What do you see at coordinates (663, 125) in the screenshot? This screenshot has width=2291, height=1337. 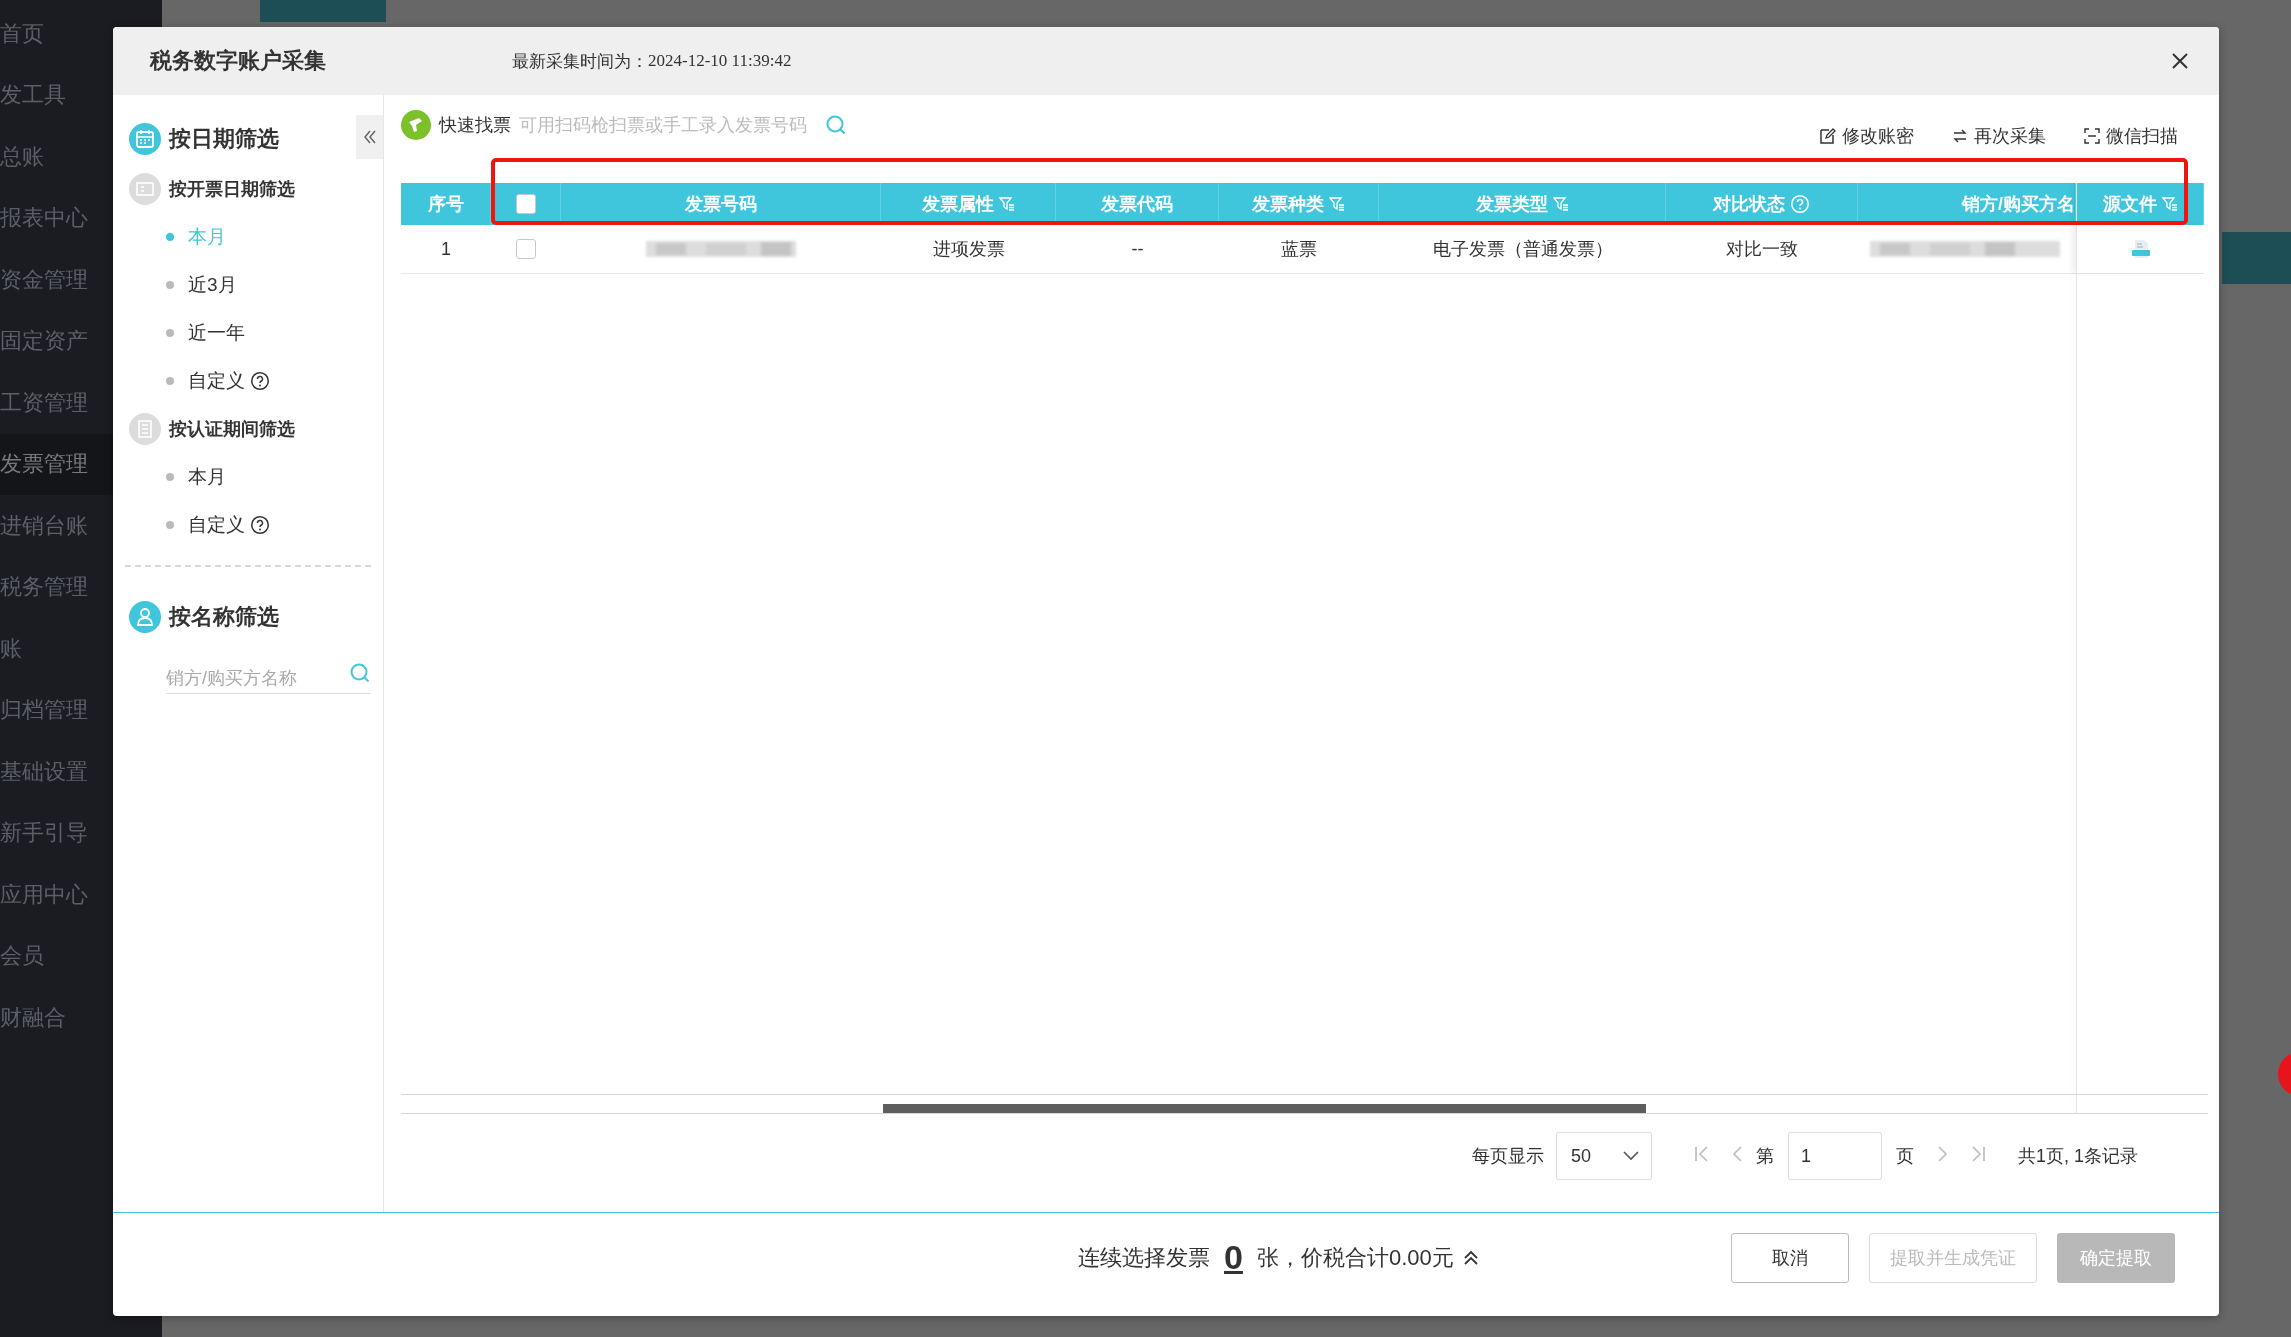 I see `quick-find-field: 可用扫码枪扫票或手工录入发票号码` at bounding box center [663, 125].